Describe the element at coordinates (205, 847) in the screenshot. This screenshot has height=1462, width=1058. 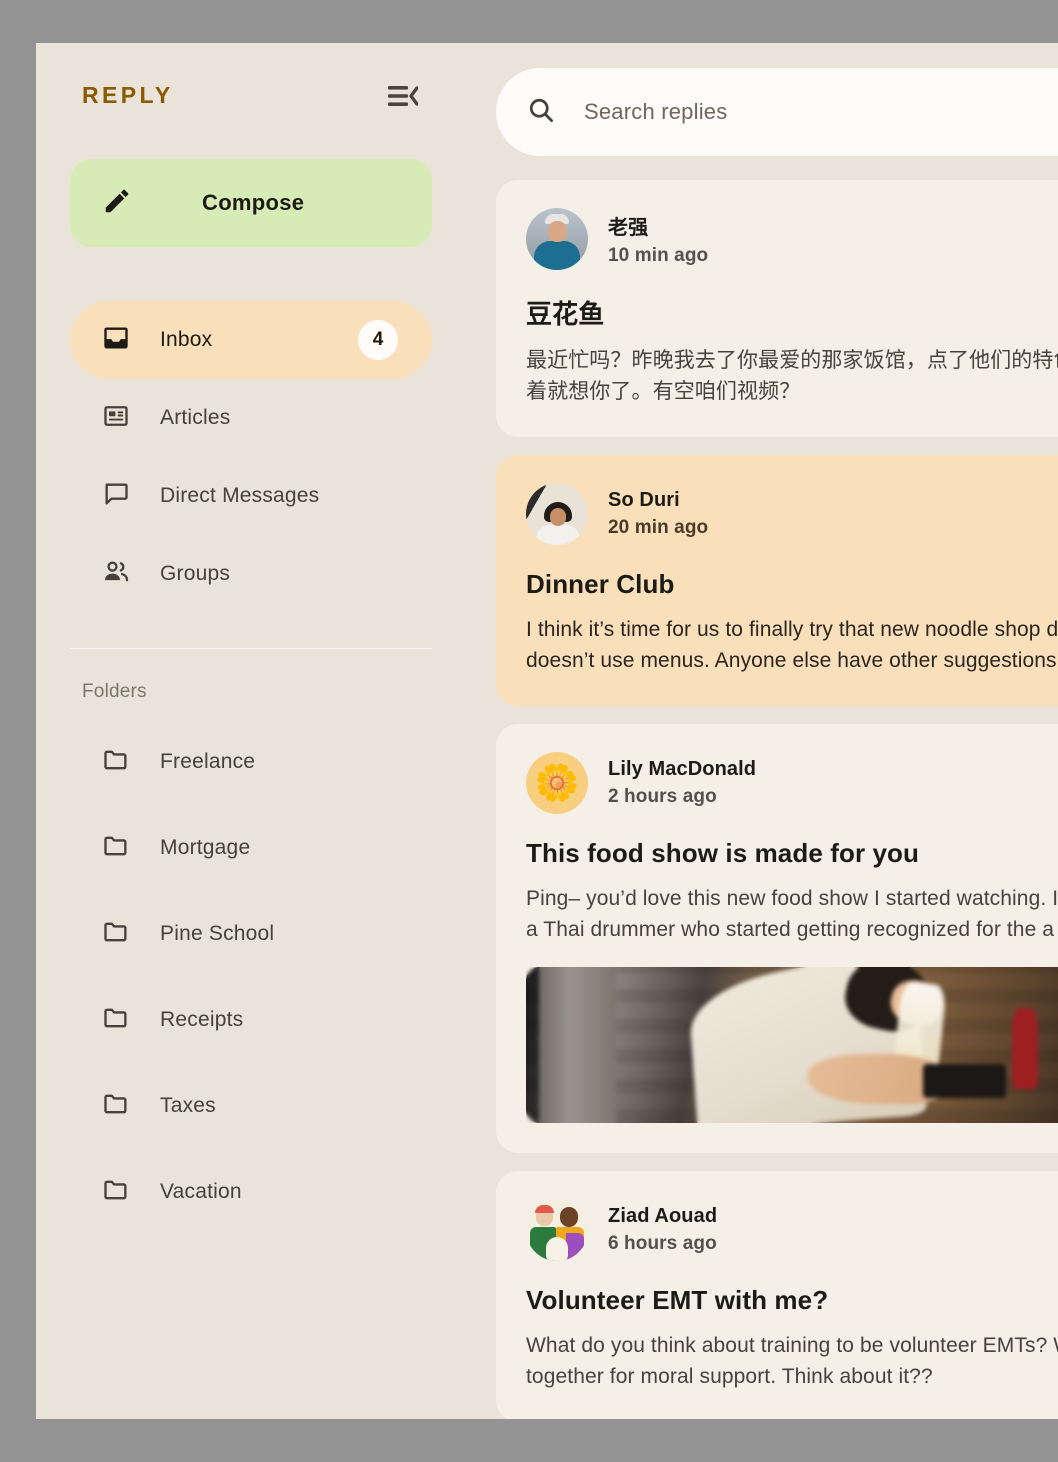
I see `folder-item-label: Mortgage` at that location.